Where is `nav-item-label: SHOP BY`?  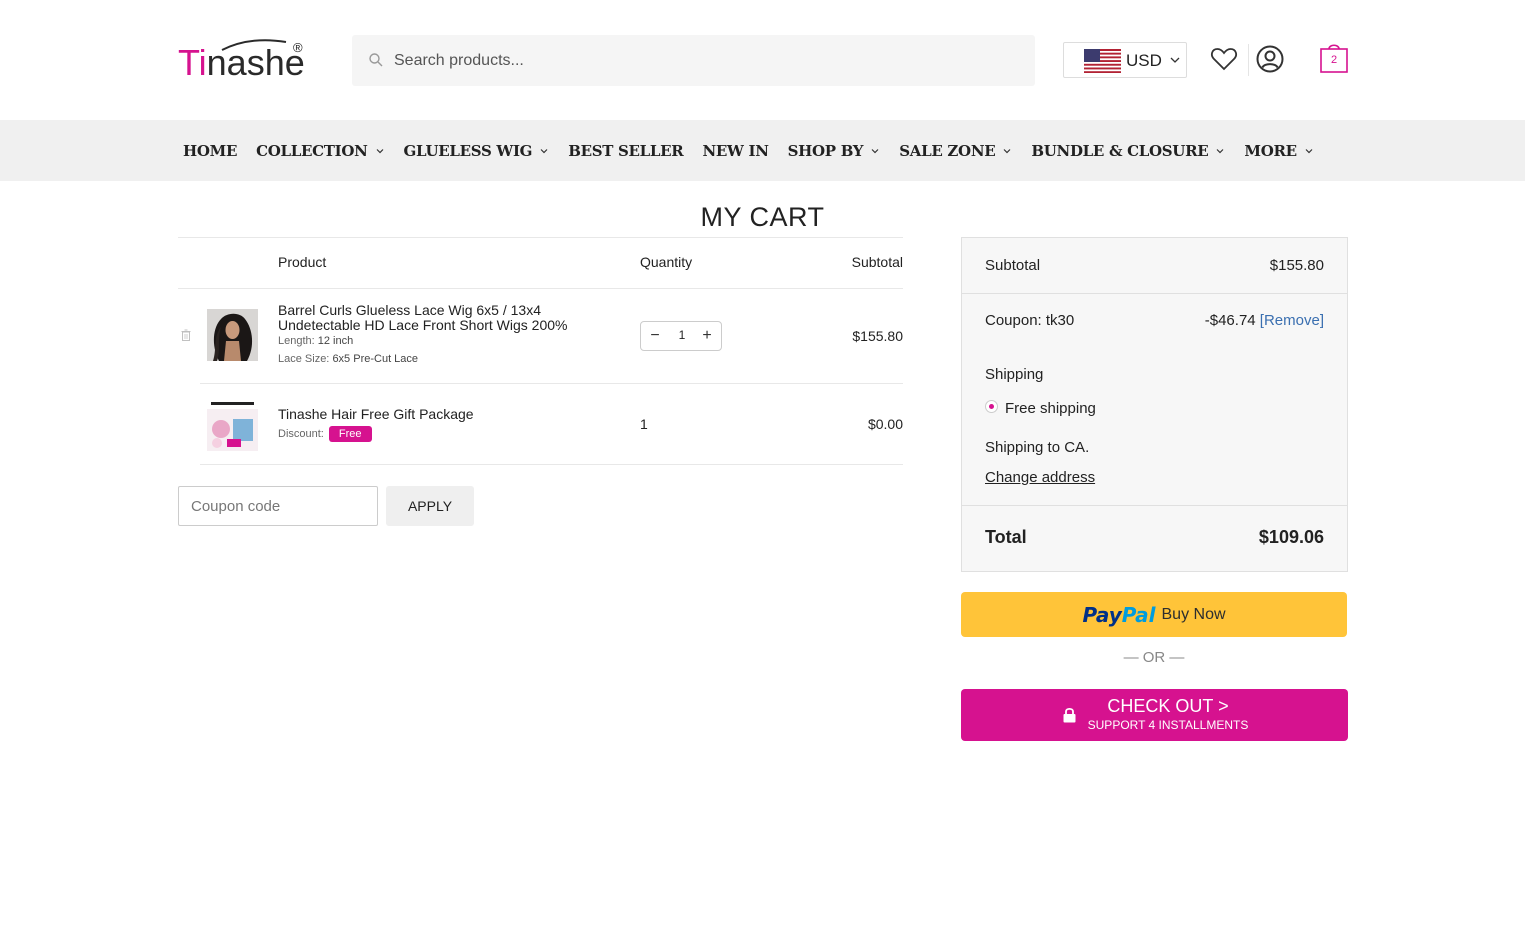
nav-item-label: SHOP BY is located at coordinates (825, 150).